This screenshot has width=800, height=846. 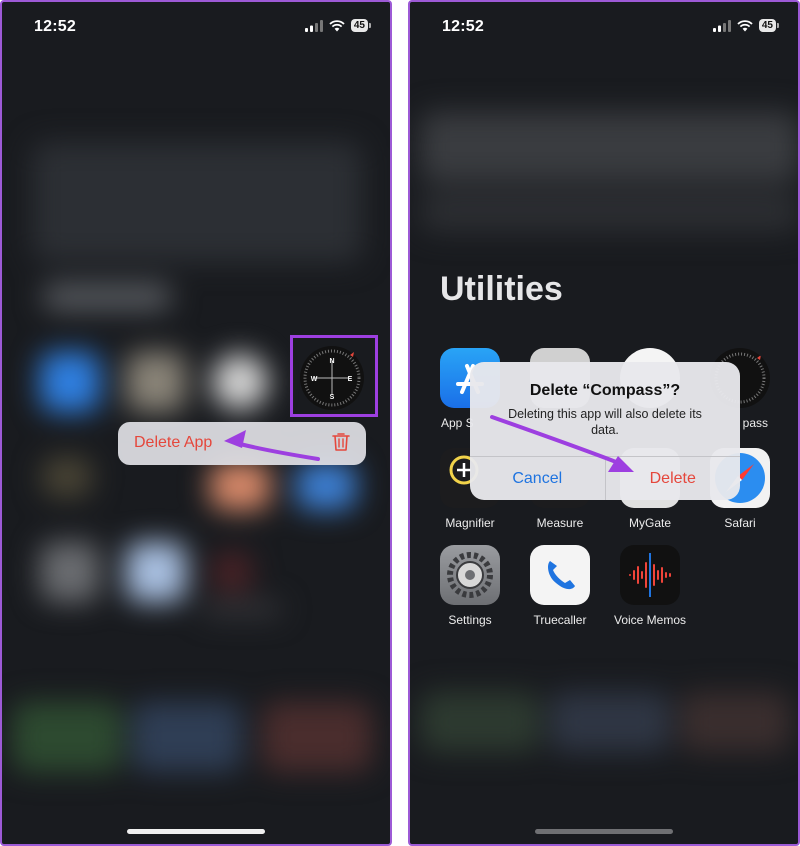 I want to click on magnifier-label: Magnifier, so click(x=470, y=523).